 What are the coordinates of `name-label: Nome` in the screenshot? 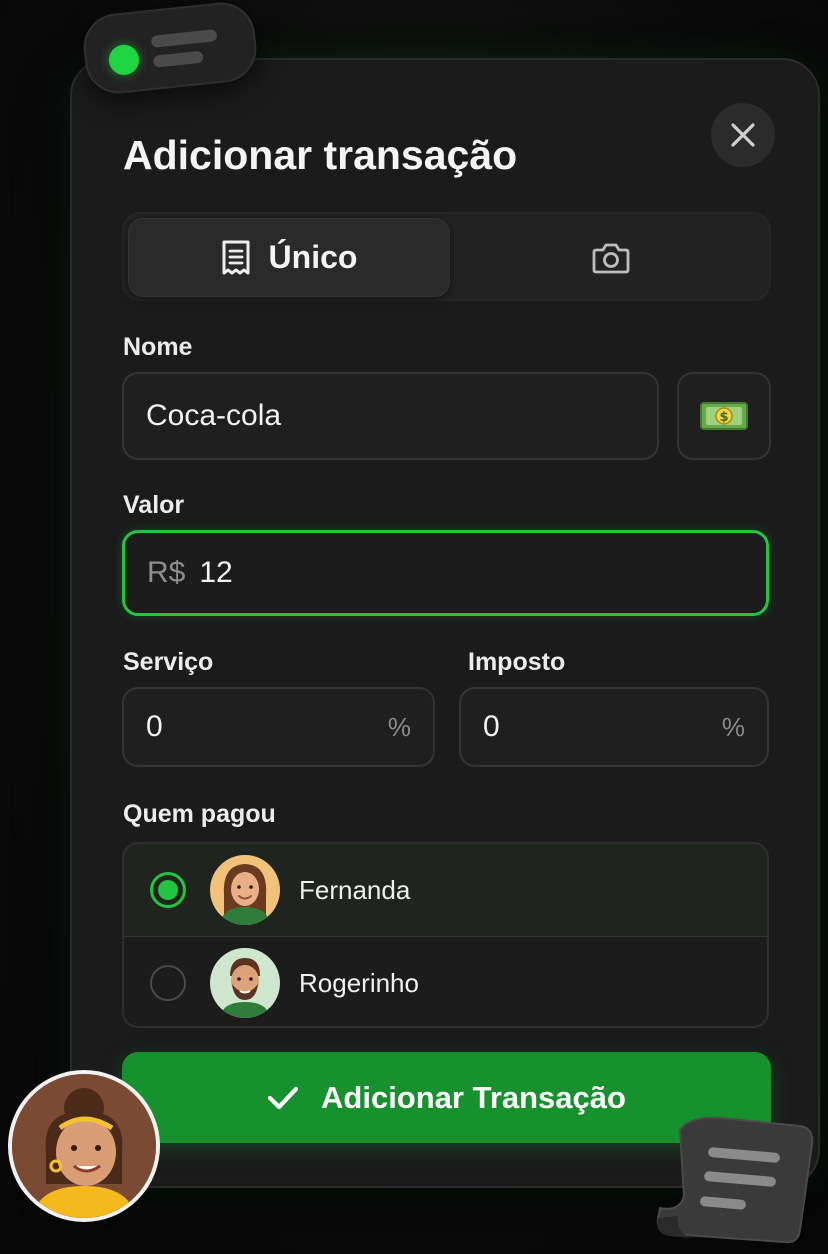 It's located at (158, 347).